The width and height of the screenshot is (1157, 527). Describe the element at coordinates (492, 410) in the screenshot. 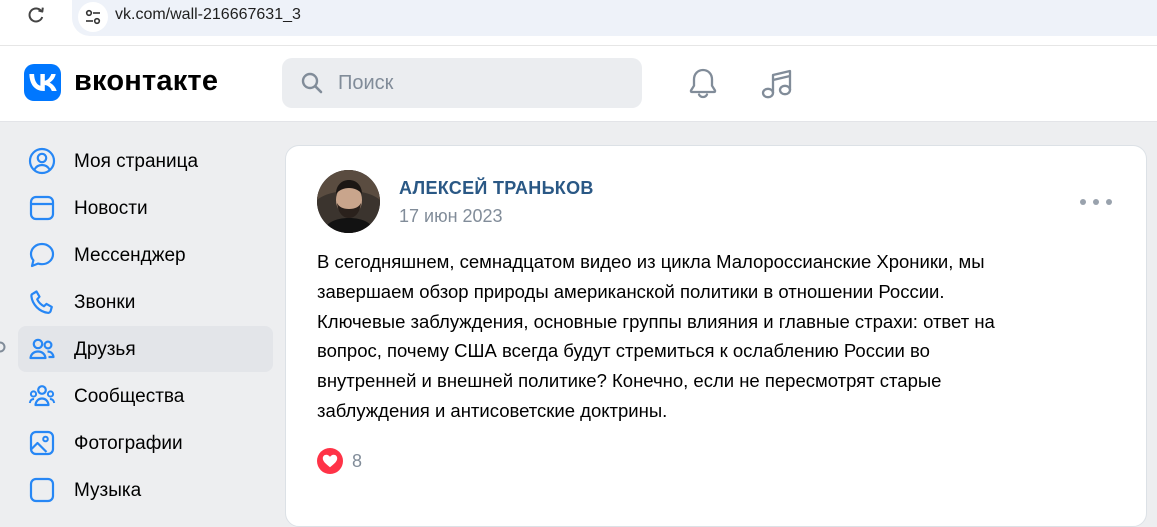

I see `post-text-line: заблуждения и антисоветские доктрины.` at that location.